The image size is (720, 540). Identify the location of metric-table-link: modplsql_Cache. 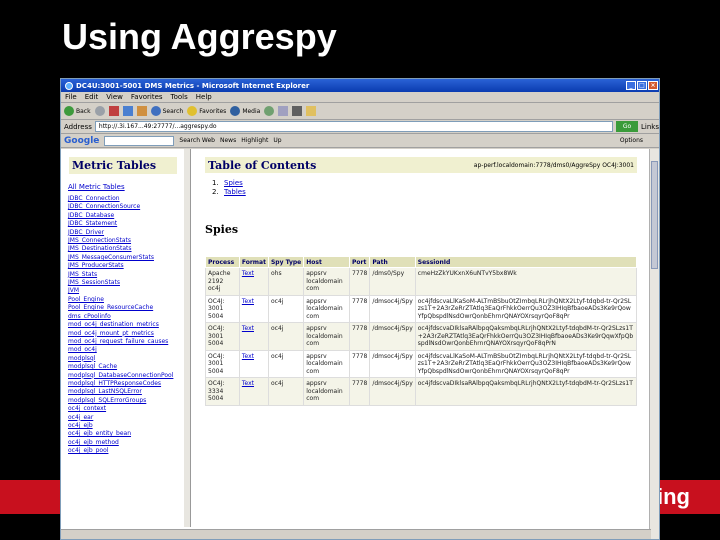
(129, 367).